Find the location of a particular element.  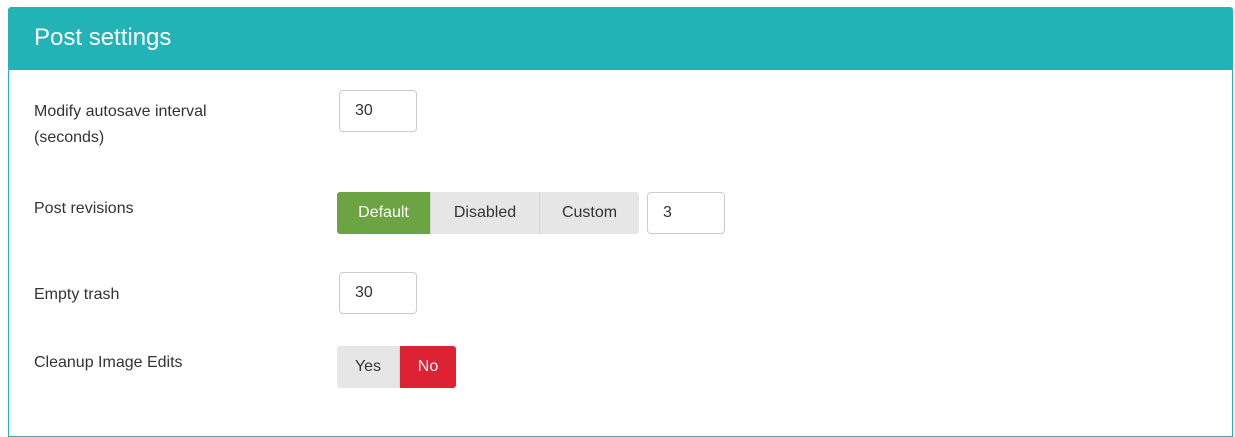

cleanup-no-button: No is located at coordinates (428, 367).